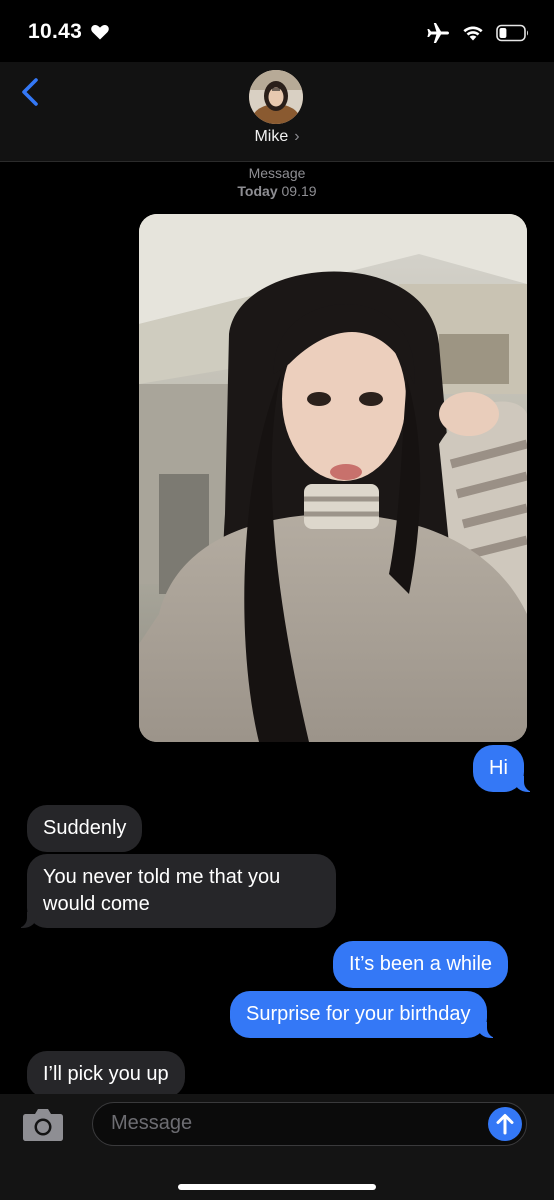 The width and height of the screenshot is (554, 1200). What do you see at coordinates (299, 191) in the screenshot?
I see `time-label: 09.19` at bounding box center [299, 191].